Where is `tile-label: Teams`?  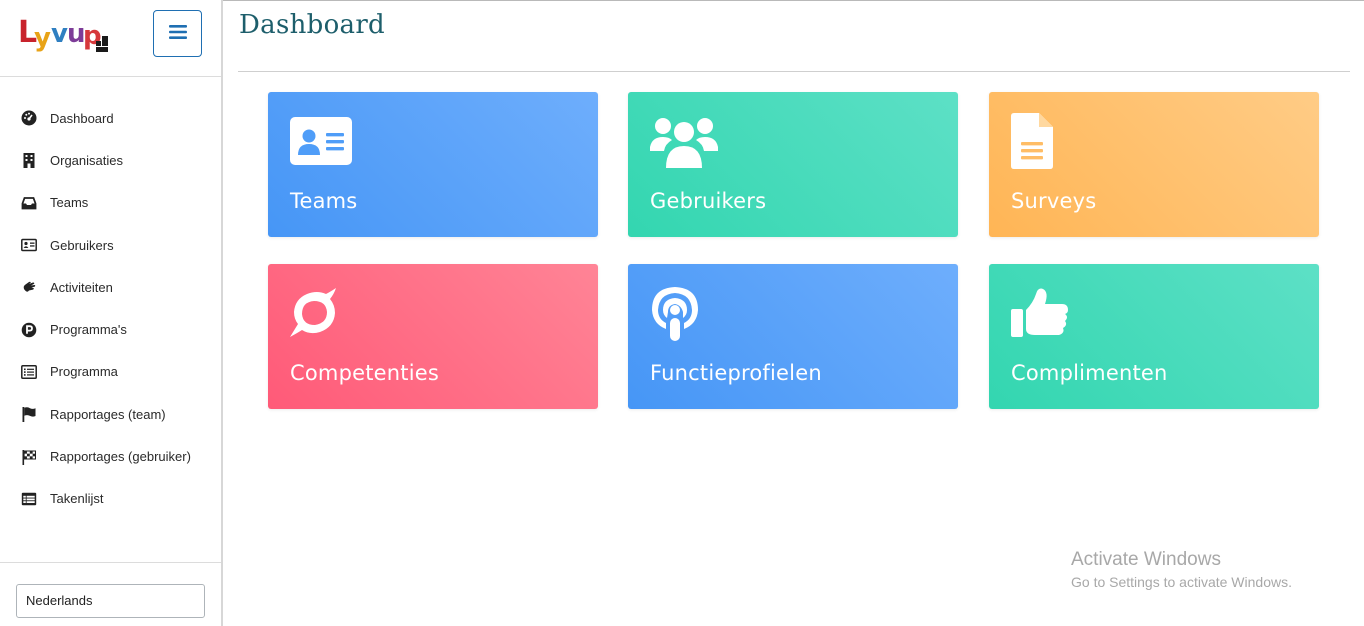
tile-label: Teams is located at coordinates (324, 201).